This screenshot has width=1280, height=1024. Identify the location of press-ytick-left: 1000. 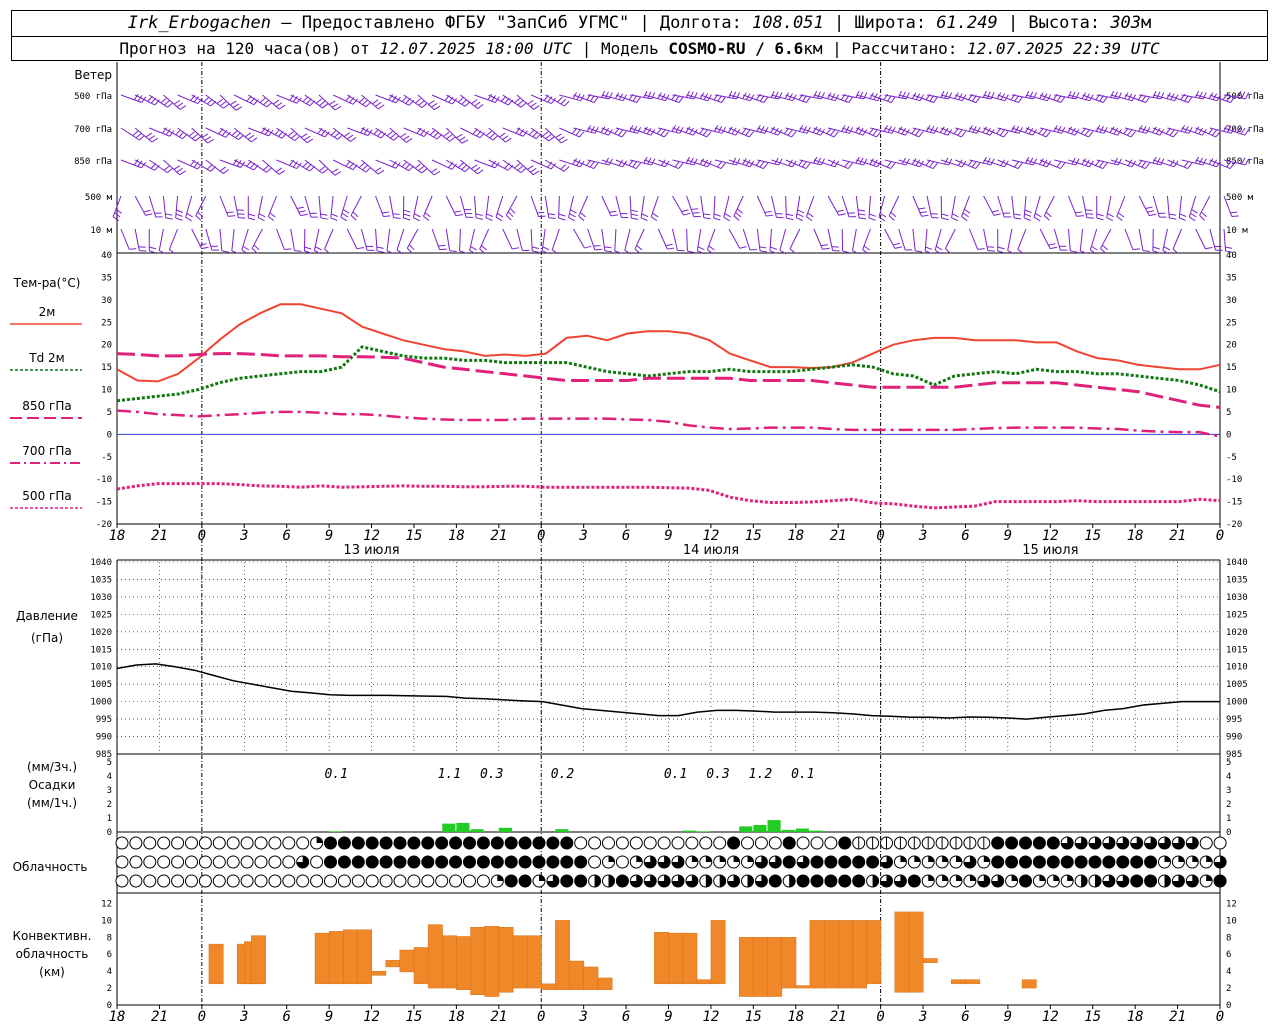
(101, 703).